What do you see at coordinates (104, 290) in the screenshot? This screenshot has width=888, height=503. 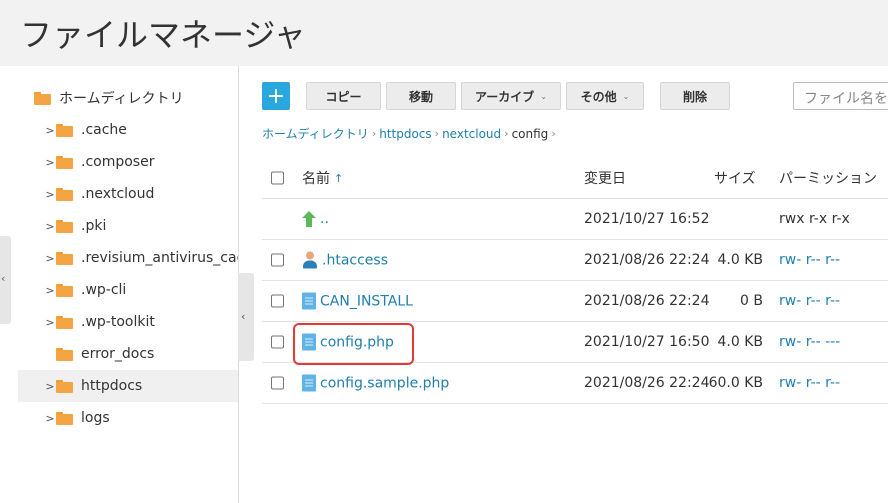 I see `tree-item-label: .wp-cli` at bounding box center [104, 290].